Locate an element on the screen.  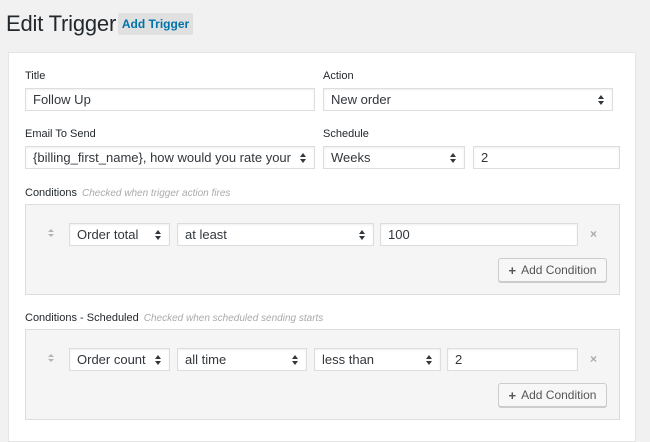
condition-value: 100 is located at coordinates (399, 234).